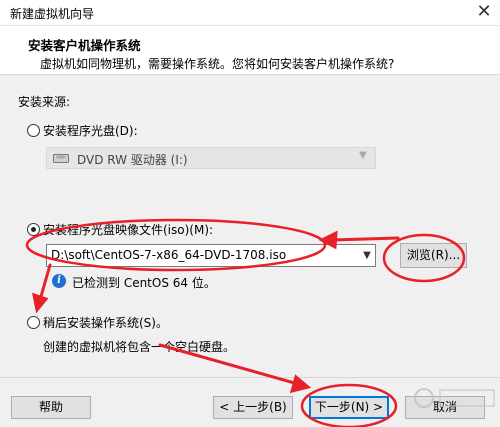 Image resolution: width=500 pixels, height=427 pixels. I want to click on iso-radio, so click(33, 229).